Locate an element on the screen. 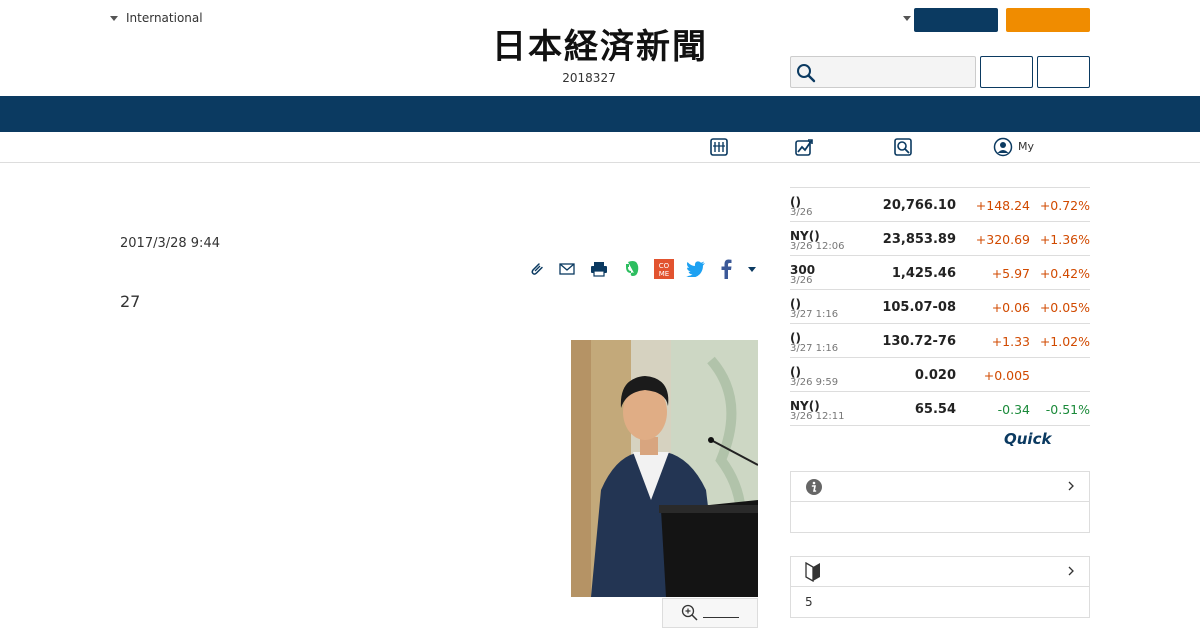  market-change: +0.005 is located at coordinates (1006, 375).